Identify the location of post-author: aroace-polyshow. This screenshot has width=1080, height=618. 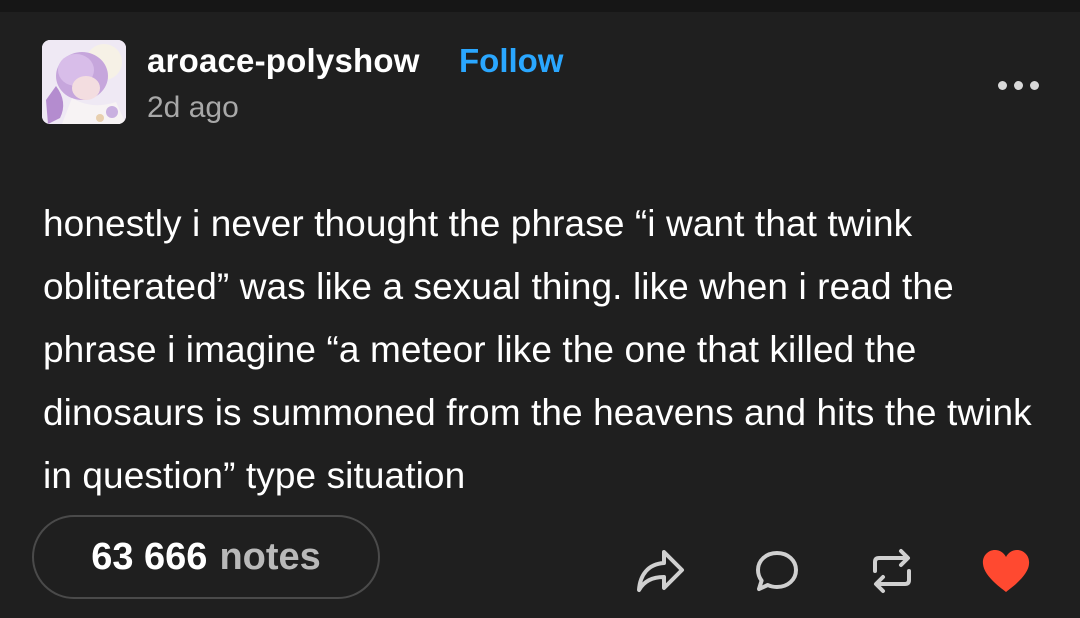
(283, 61).